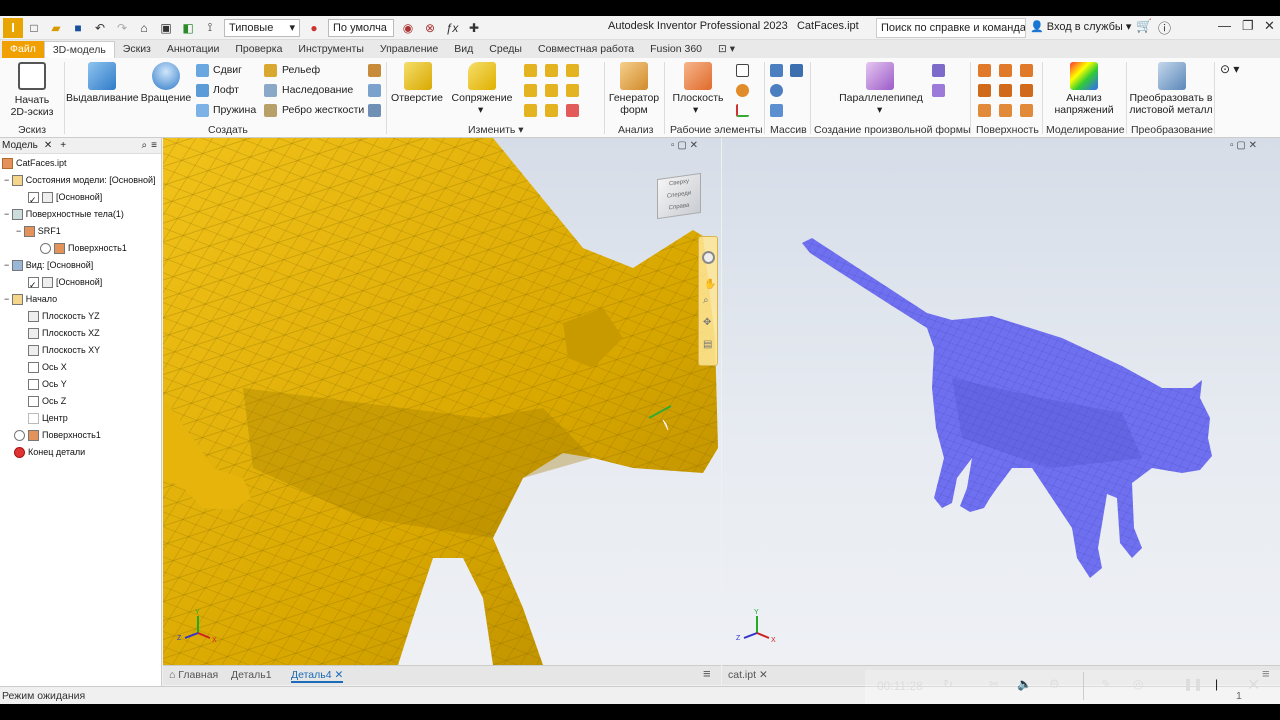  I want to click on cart-icon: 🛒, so click(1144, 26).